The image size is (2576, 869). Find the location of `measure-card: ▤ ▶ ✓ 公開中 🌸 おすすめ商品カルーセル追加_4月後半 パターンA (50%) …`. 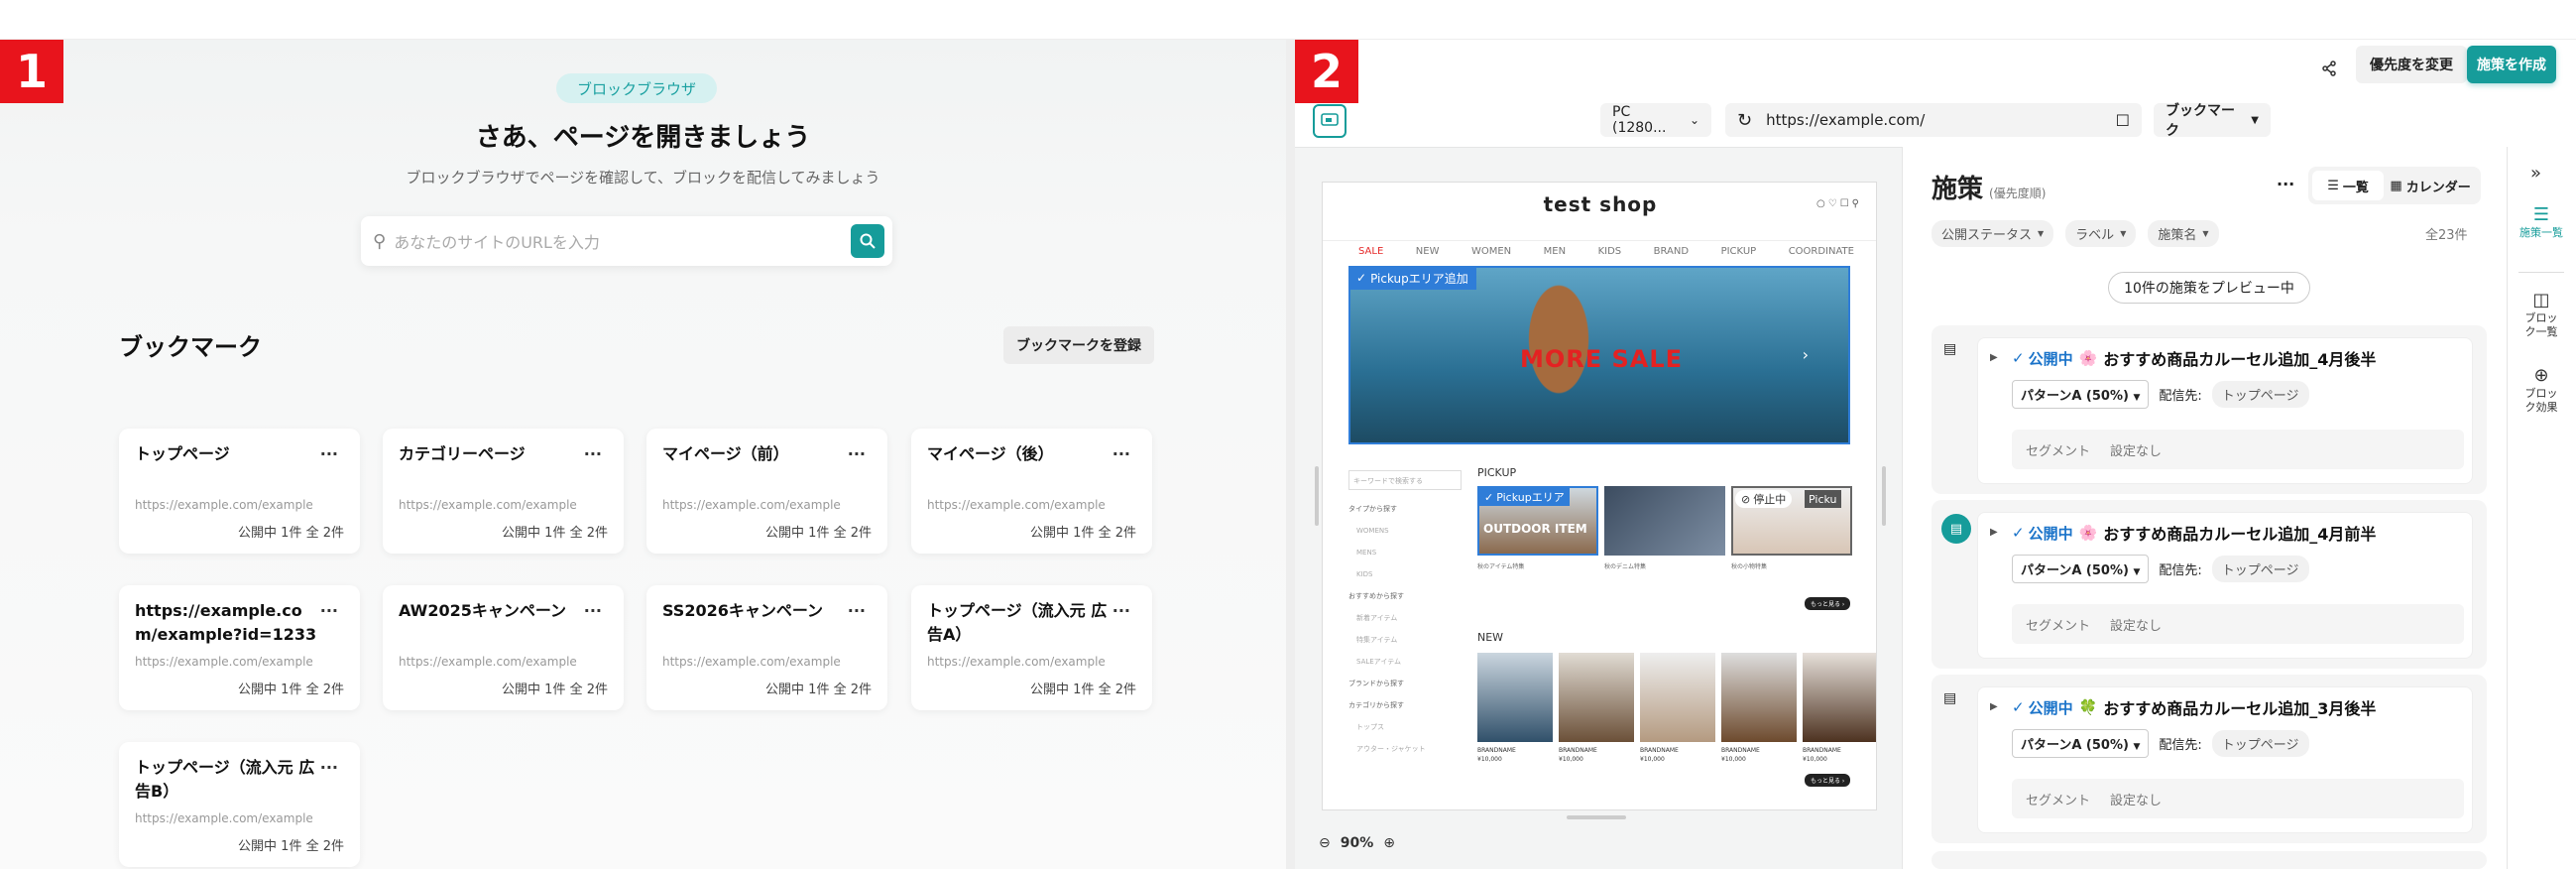

measure-card: ▤ ▶ ✓ 公開中 🌸 おすすめ商品カルーセル追加_4月後半 パターンA (50%) … is located at coordinates (2209, 409).